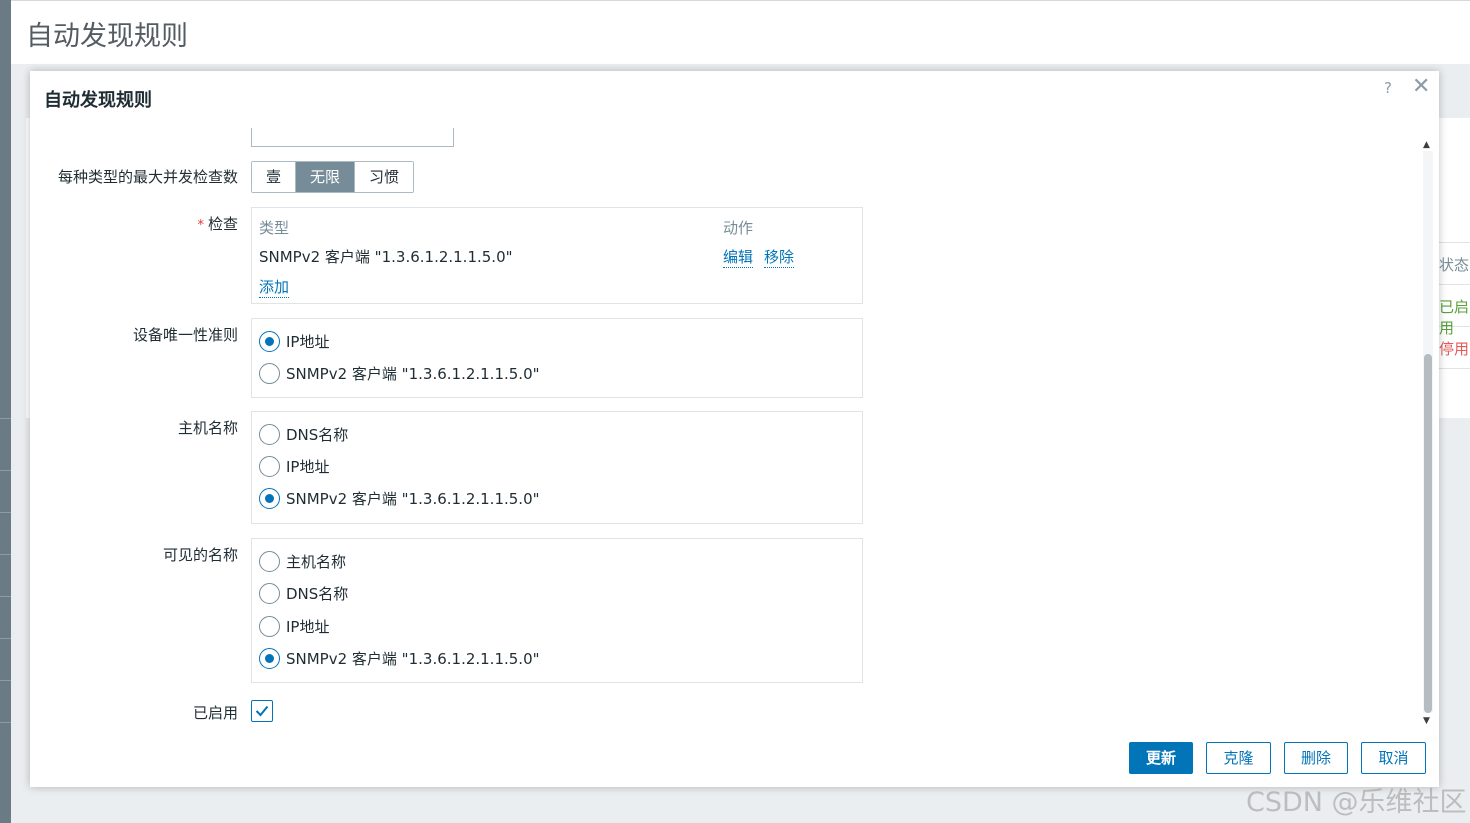 Image resolution: width=1470 pixels, height=823 pixels. Describe the element at coordinates (200, 555) in the screenshot. I see `visible-name-label: 可见的名称` at that location.